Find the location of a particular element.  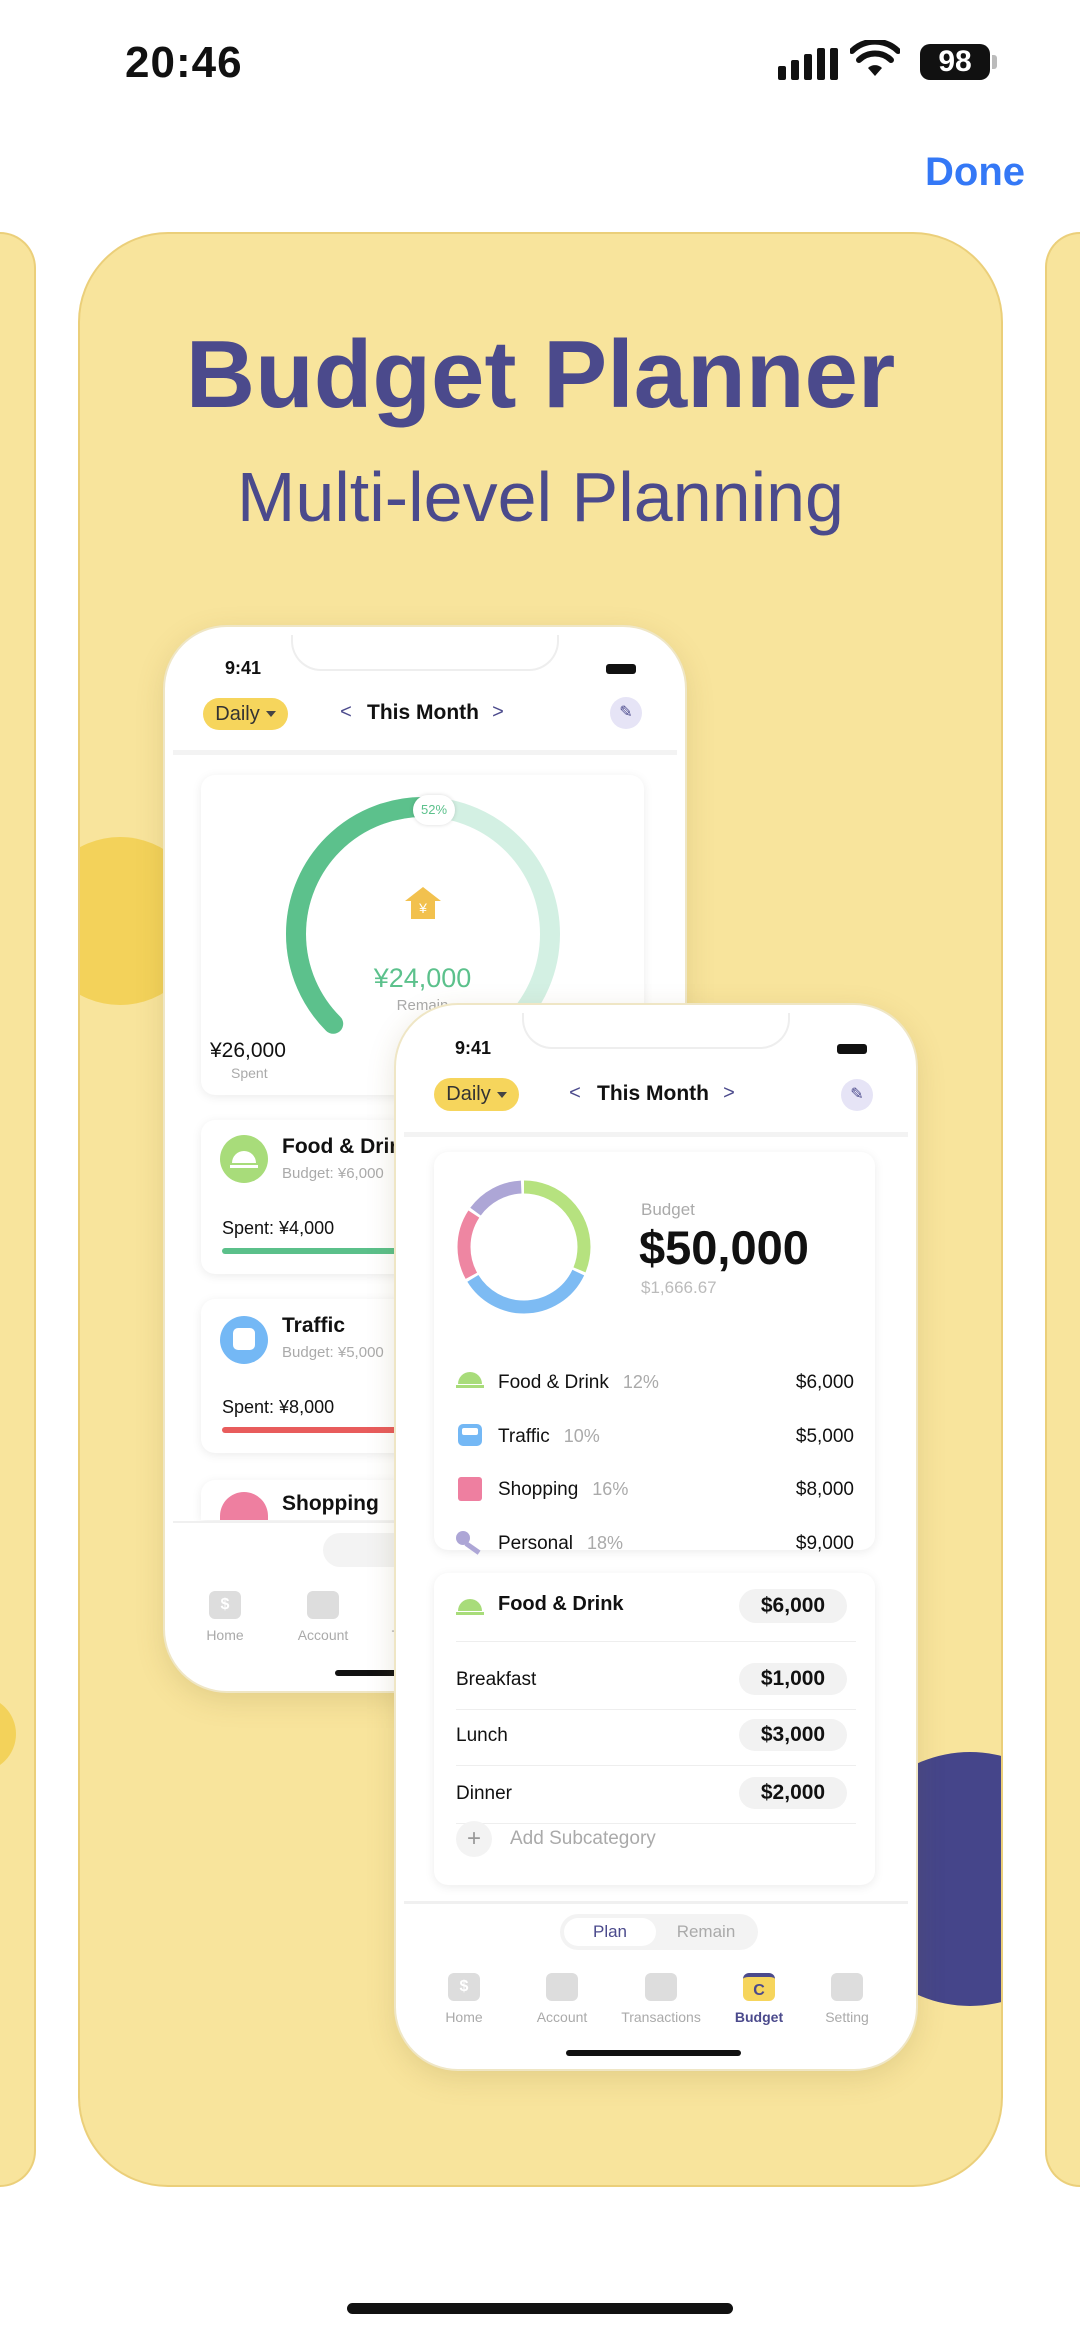

budget-row: Shopping 16% is located at coordinates (563, 1490).